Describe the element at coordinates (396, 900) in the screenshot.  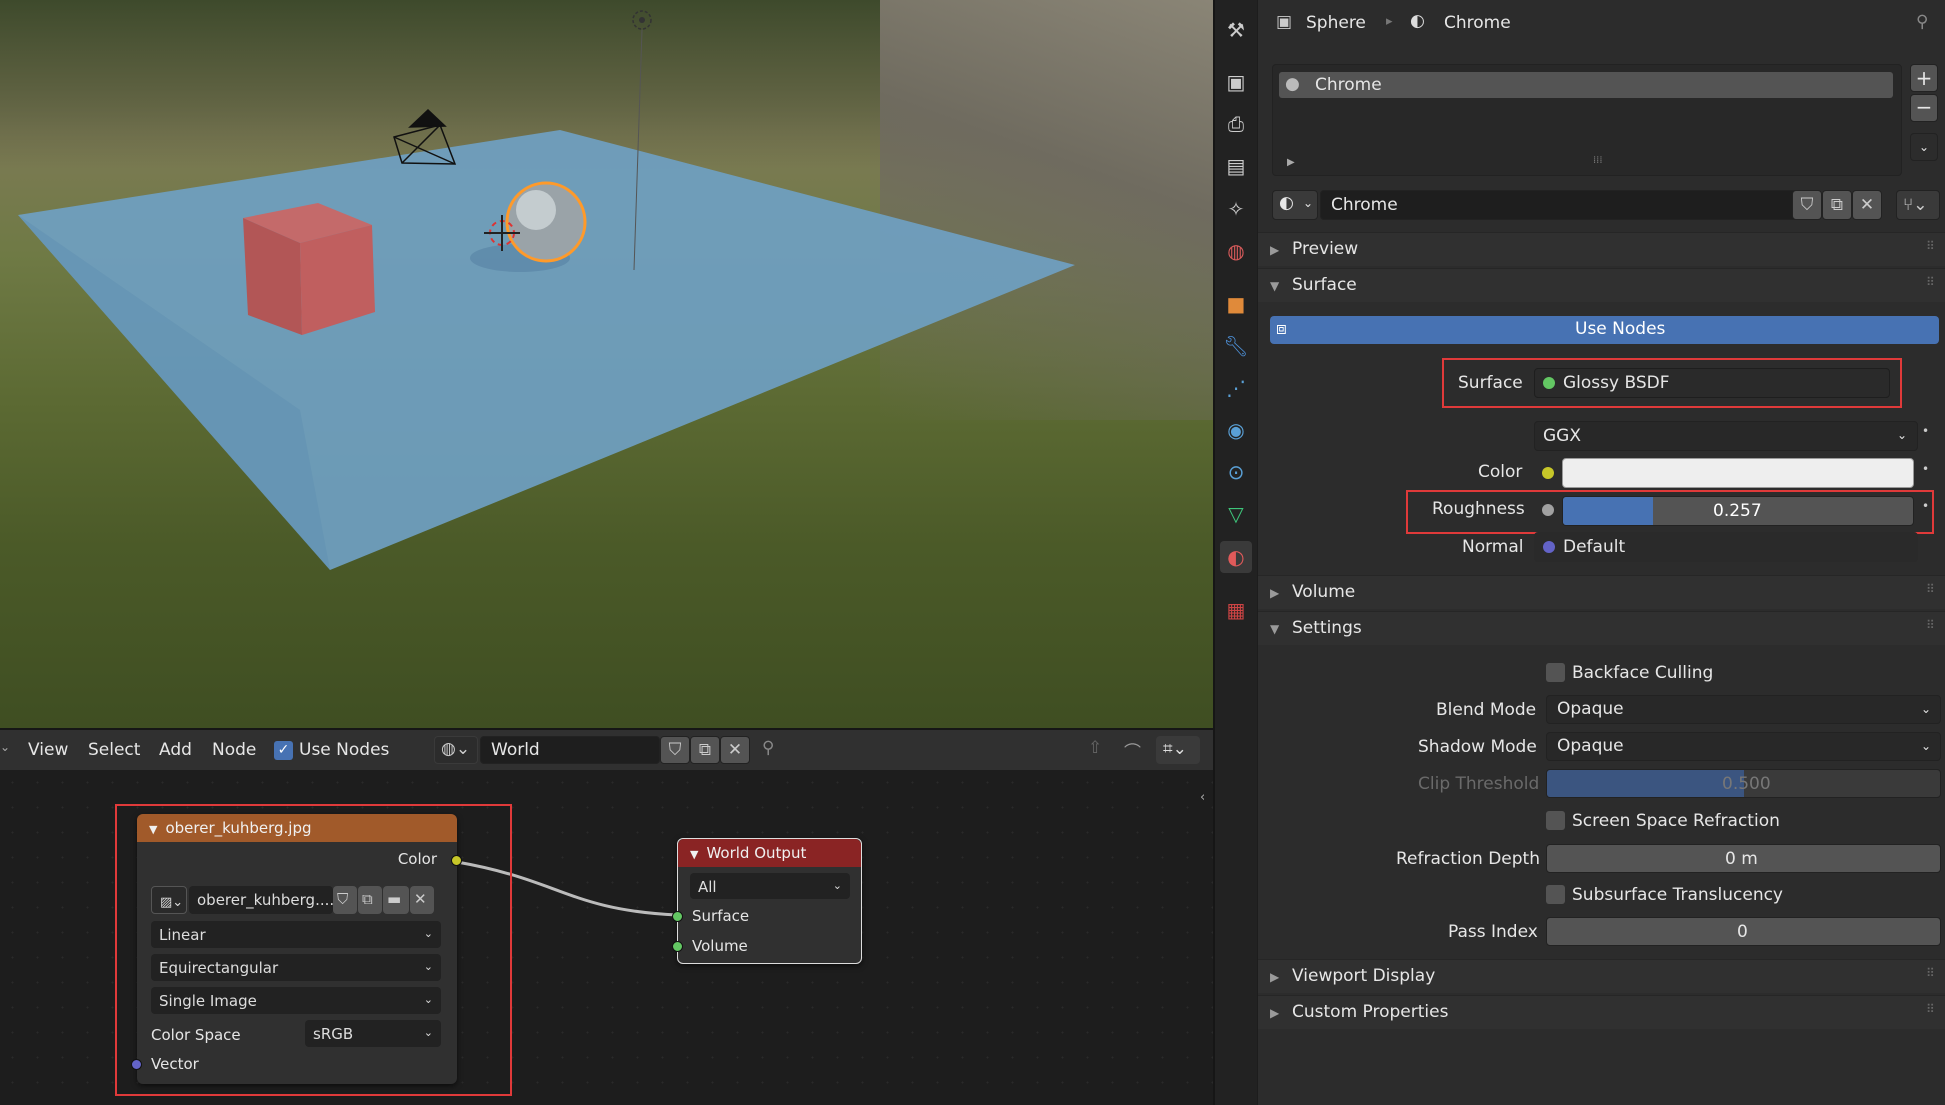
I see `open-image-folder-icon: ▬` at that location.